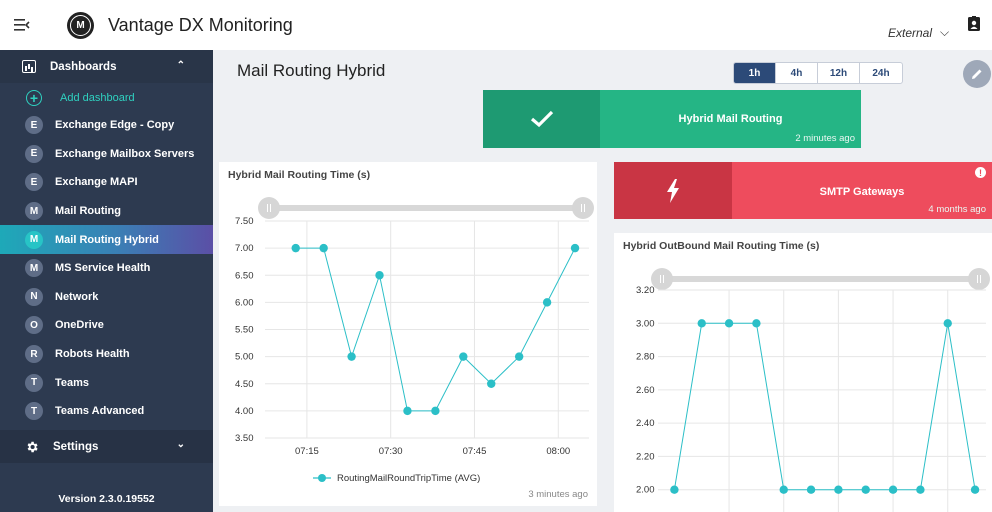 This screenshot has height=512, width=992. Describe the element at coordinates (106, 499) in the screenshot. I see `version-label: Version 2.3.0.19552` at that location.